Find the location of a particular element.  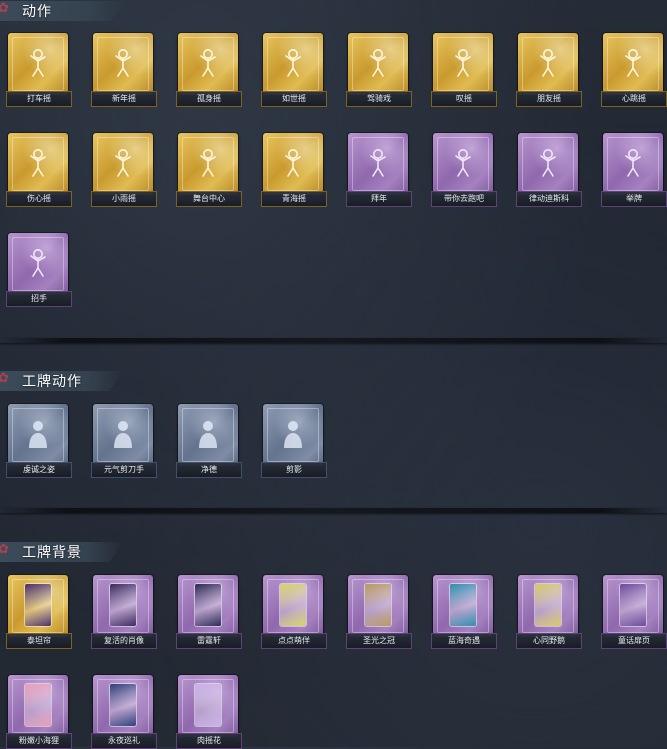

item-label: 雷霆轩 is located at coordinates (209, 641).